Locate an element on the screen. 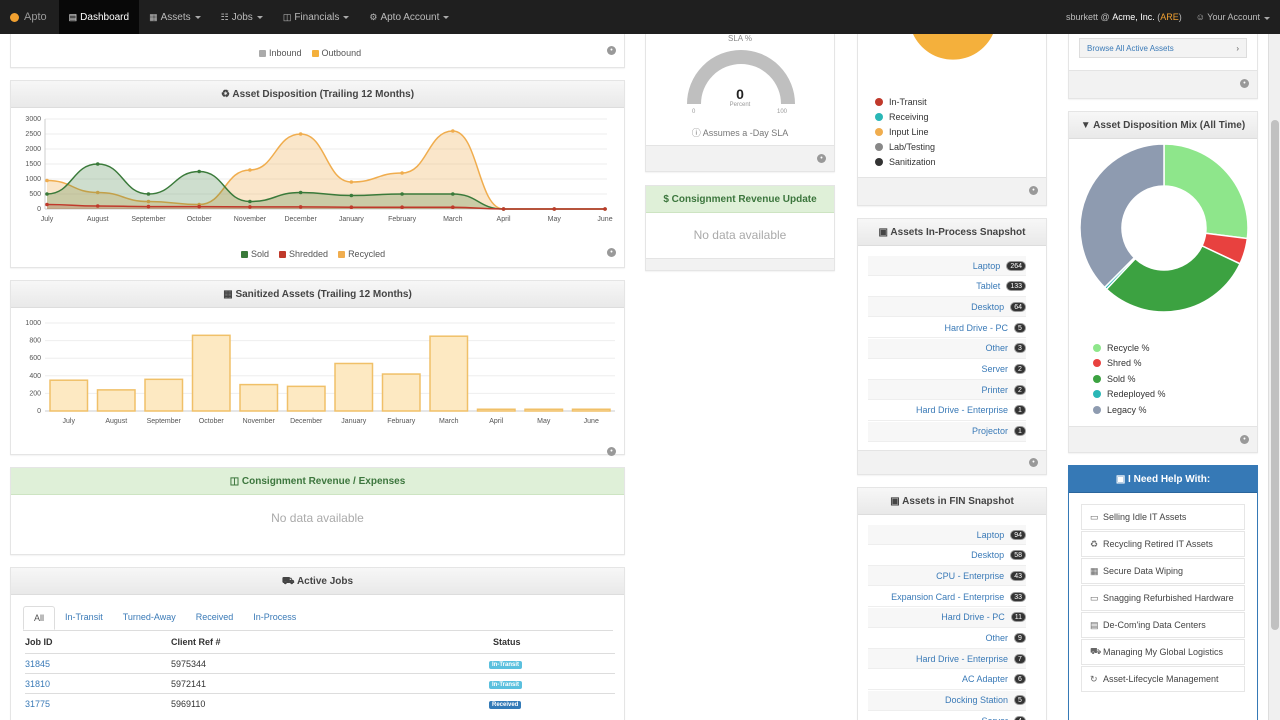 This screenshot has width=1280, height=720. legend-item: Lab/Testing is located at coordinates (905, 146).